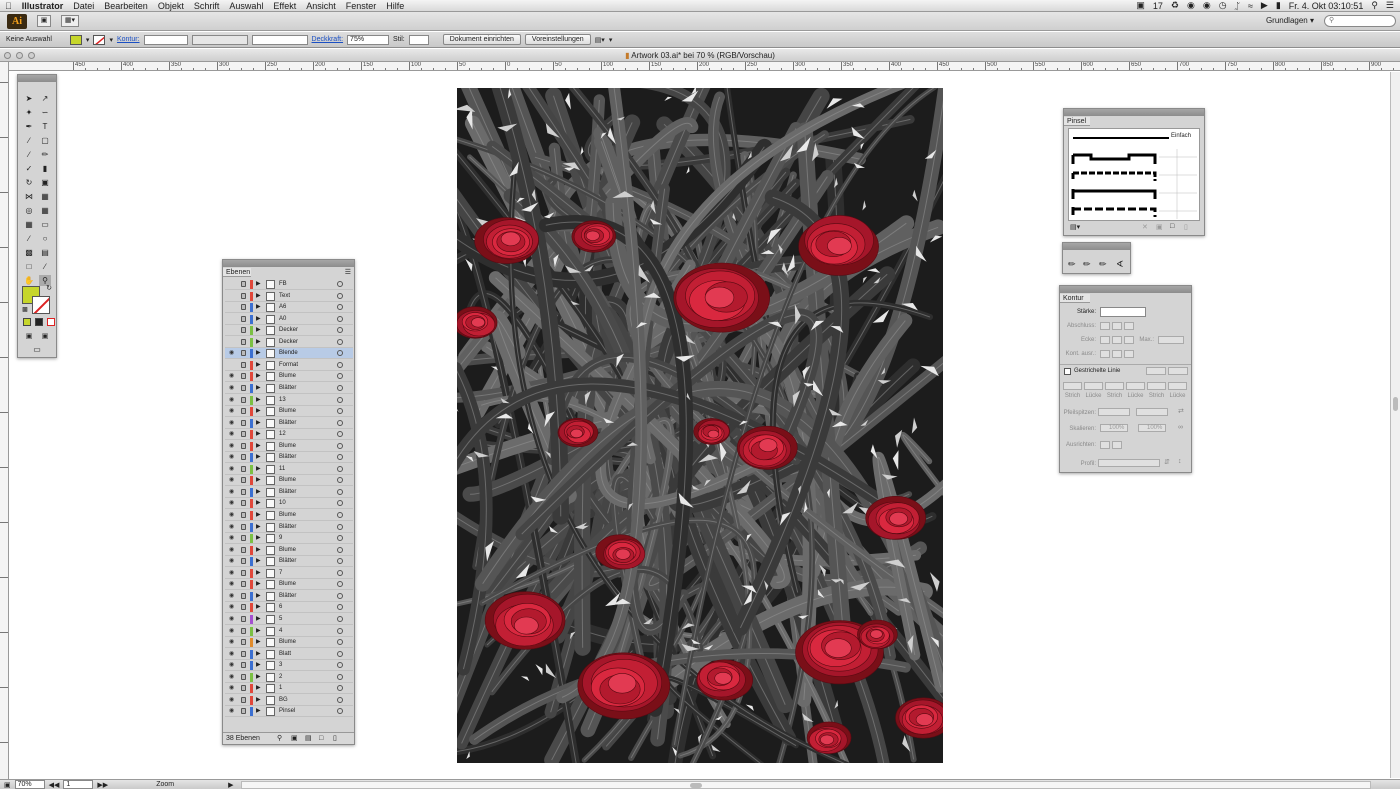 The width and height of the screenshot is (1400, 789). What do you see at coordinates (27, 322) in the screenshot?
I see `color-mode-icon` at bounding box center [27, 322].